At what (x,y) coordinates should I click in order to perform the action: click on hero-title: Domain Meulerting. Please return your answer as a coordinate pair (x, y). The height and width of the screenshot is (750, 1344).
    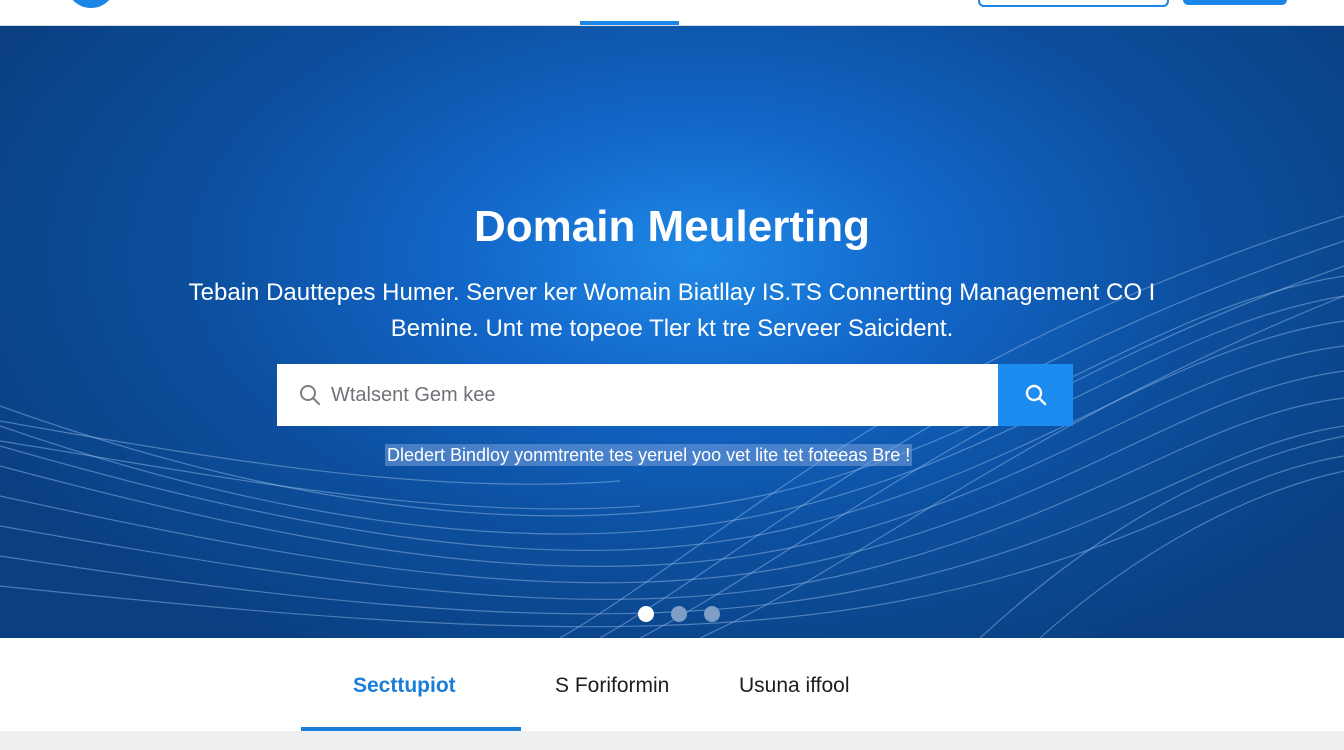
    Looking at the image, I should click on (672, 226).